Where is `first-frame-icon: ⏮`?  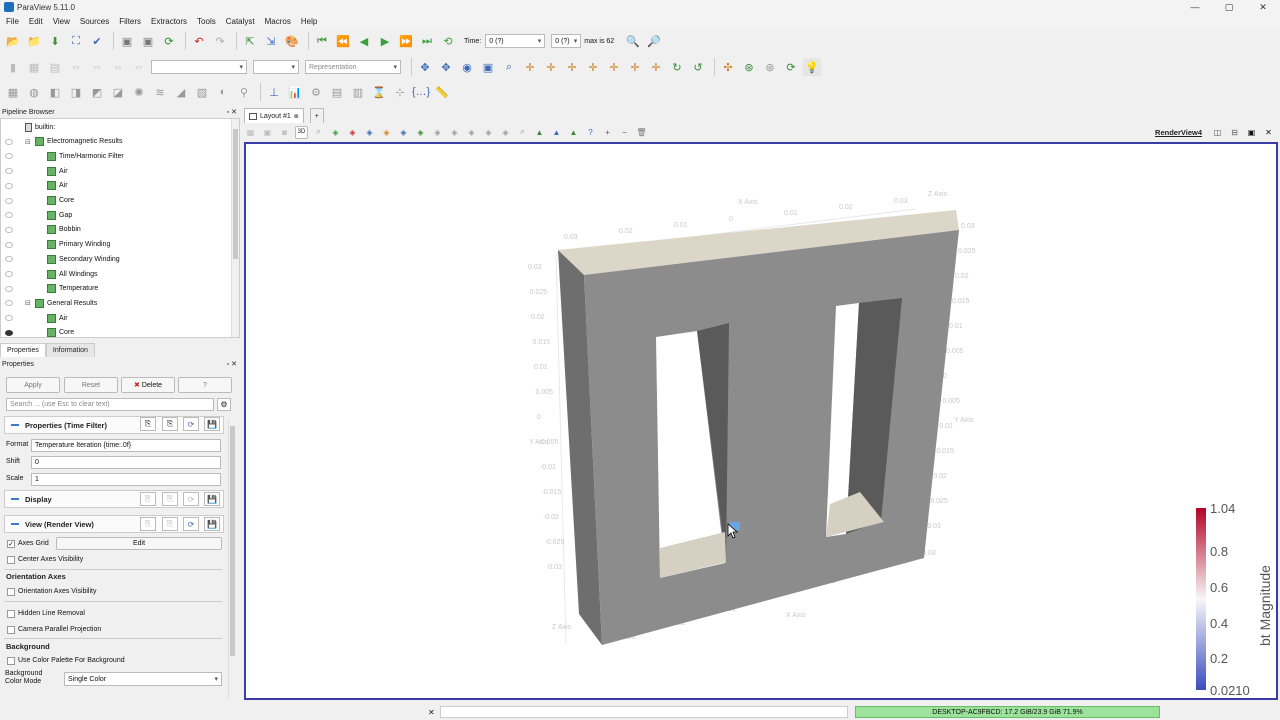
first-frame-icon: ⏮ is located at coordinates (322, 41).